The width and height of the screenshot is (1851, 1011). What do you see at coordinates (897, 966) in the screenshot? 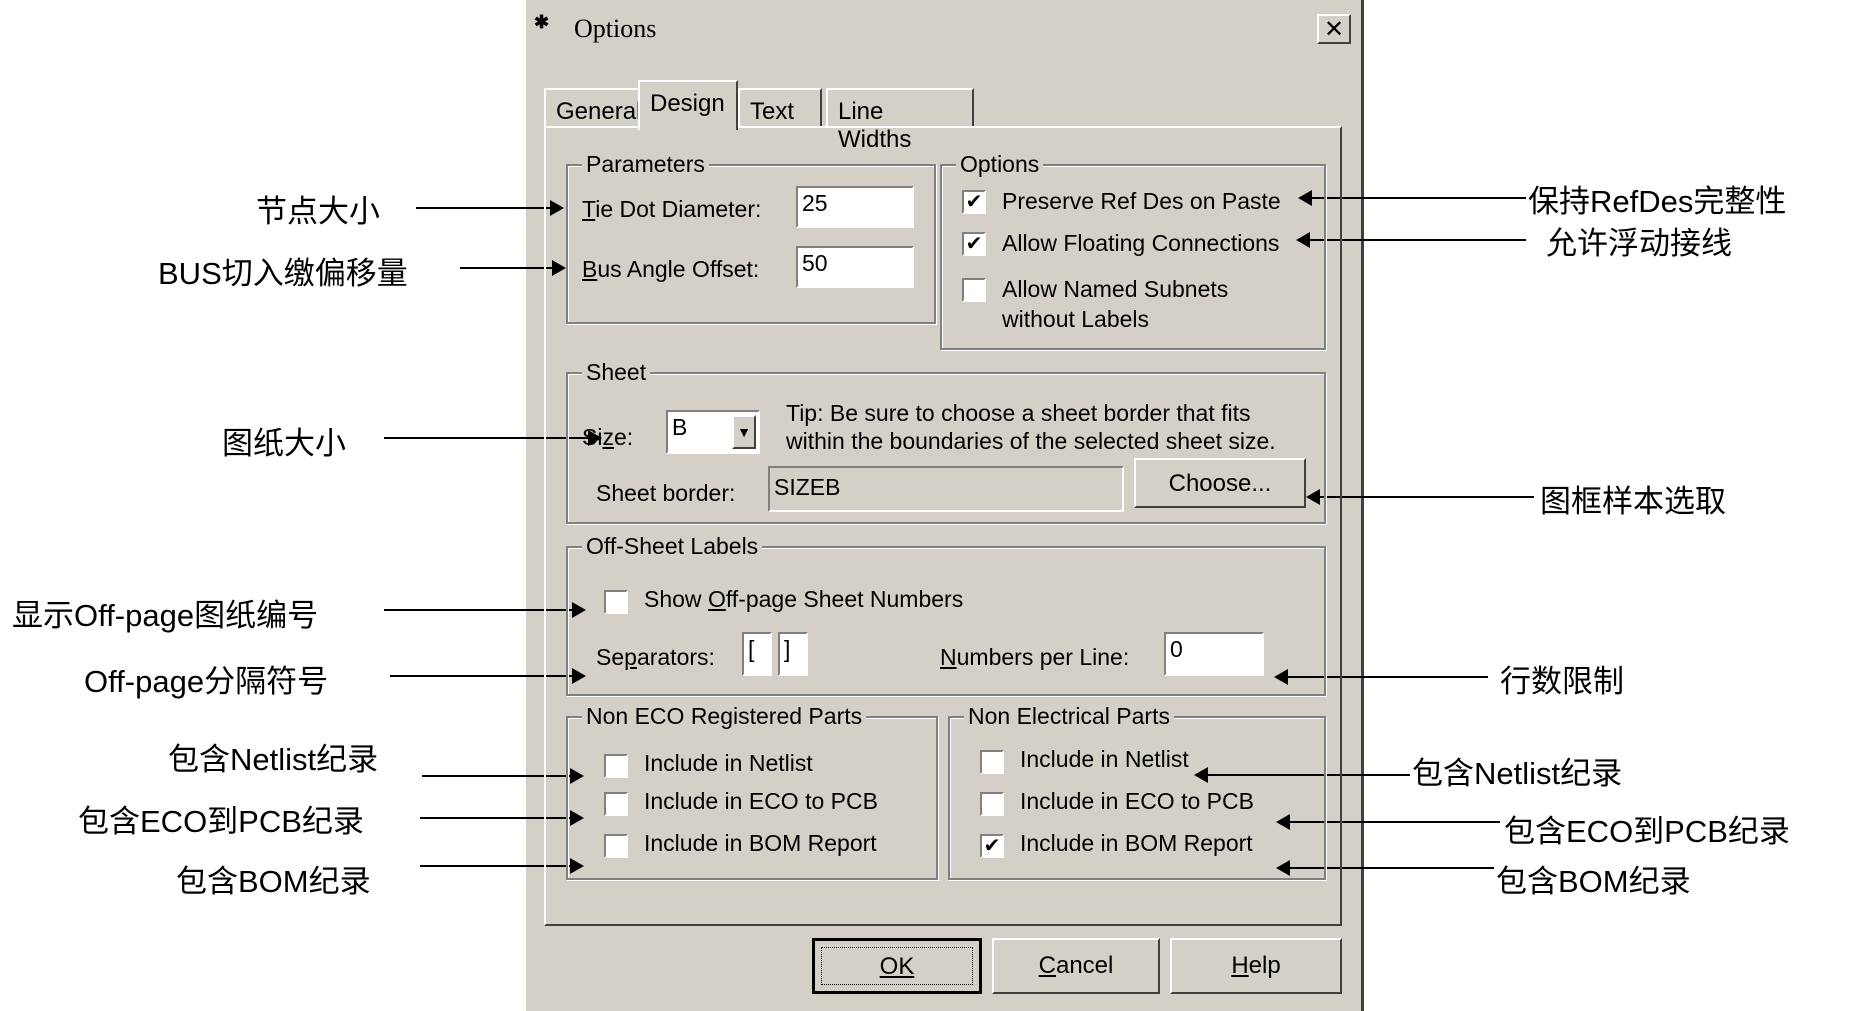
I see `ok-button: OK` at bounding box center [897, 966].